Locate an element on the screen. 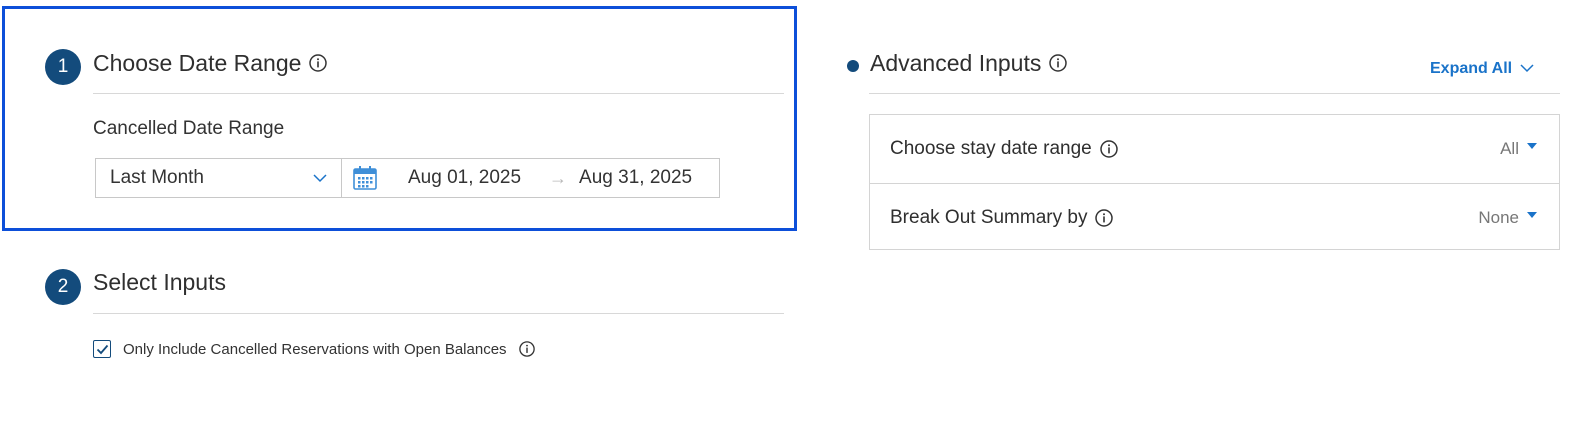 The image size is (1571, 427). step-2-number: 2 is located at coordinates (63, 286).